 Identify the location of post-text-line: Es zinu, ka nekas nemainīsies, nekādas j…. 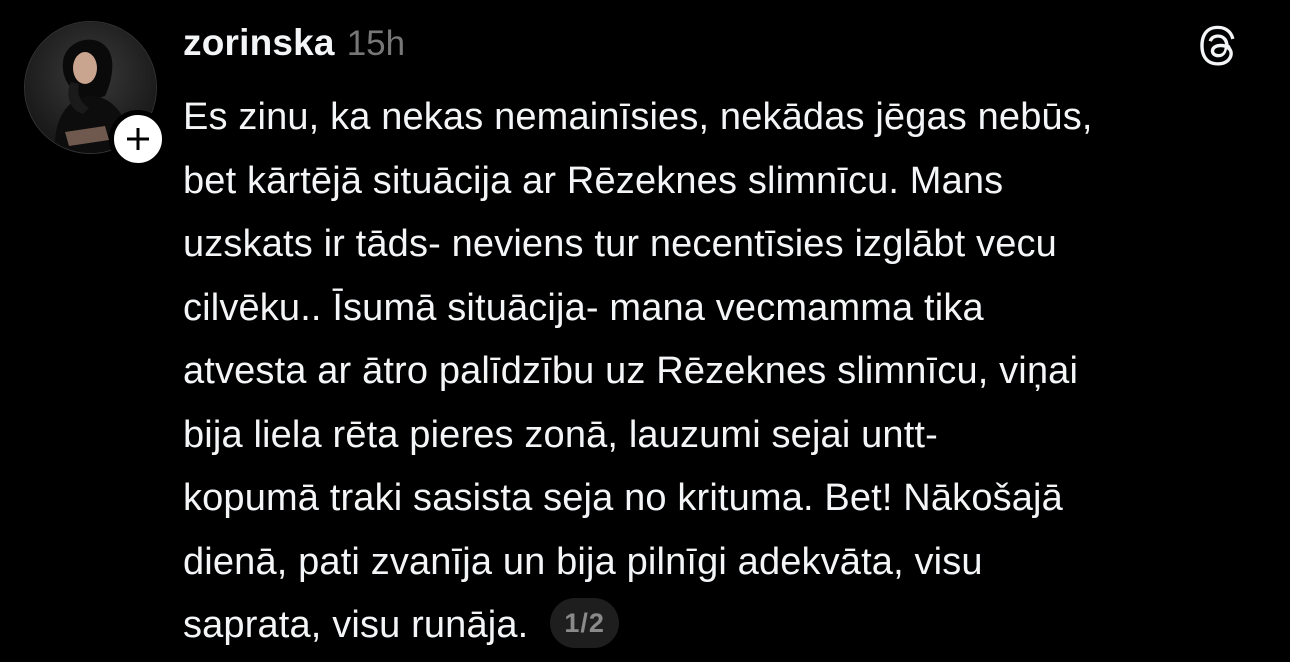
(638, 117).